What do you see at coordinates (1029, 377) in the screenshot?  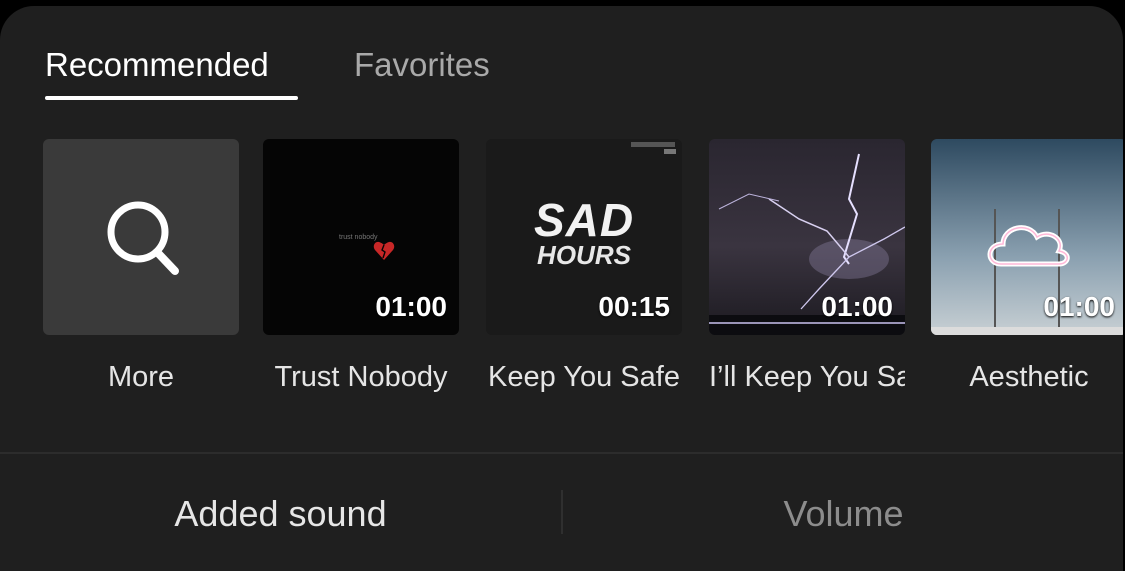 I see `card-label: Aesthetic` at bounding box center [1029, 377].